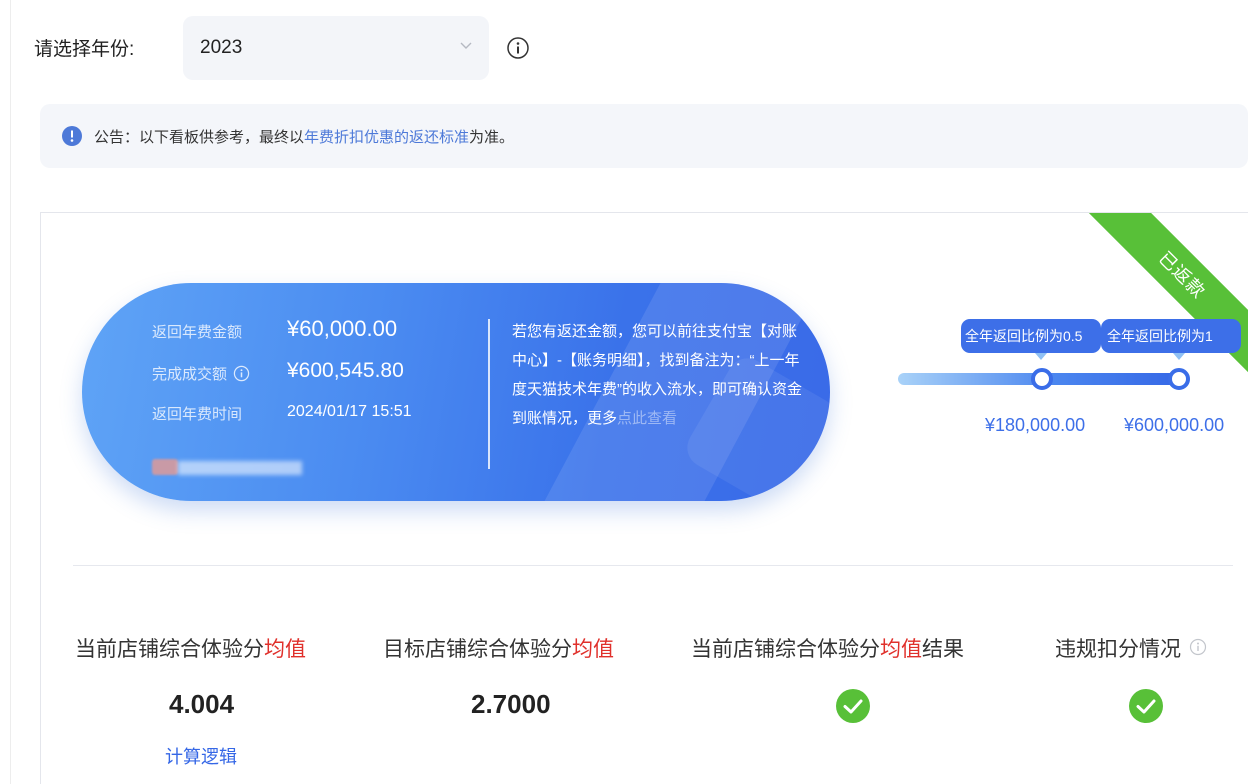 The image size is (1248, 784). I want to click on panel-divider, so click(489, 394).